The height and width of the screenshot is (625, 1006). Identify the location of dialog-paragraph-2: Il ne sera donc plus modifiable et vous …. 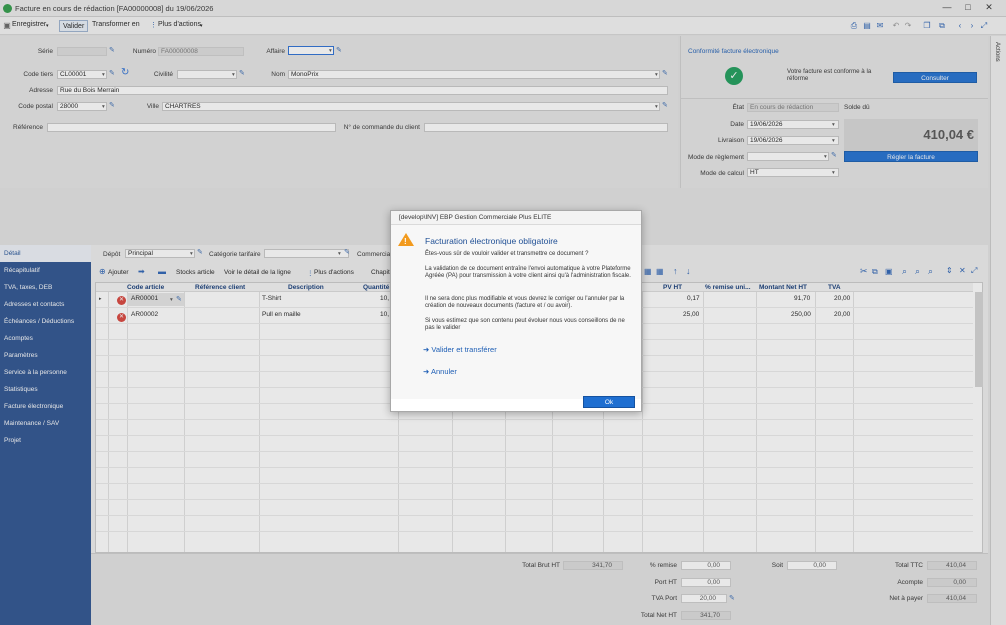
(525, 303).